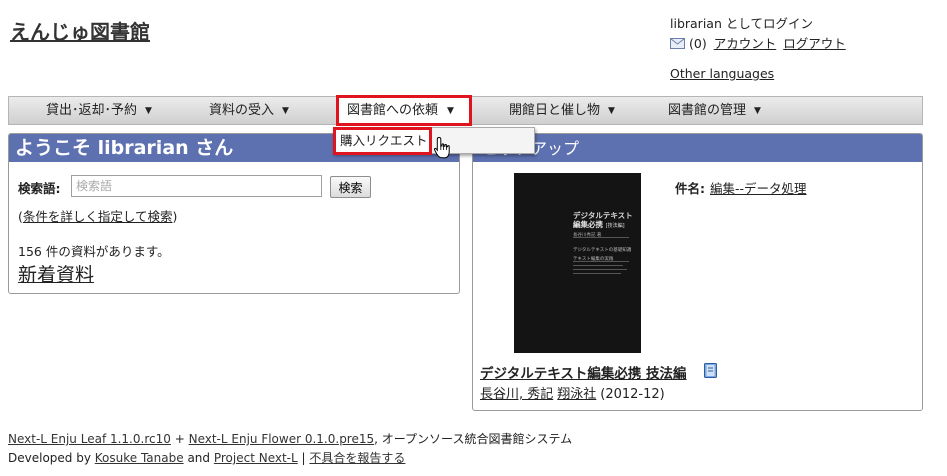  I want to click on and-text: and, so click(199, 458).